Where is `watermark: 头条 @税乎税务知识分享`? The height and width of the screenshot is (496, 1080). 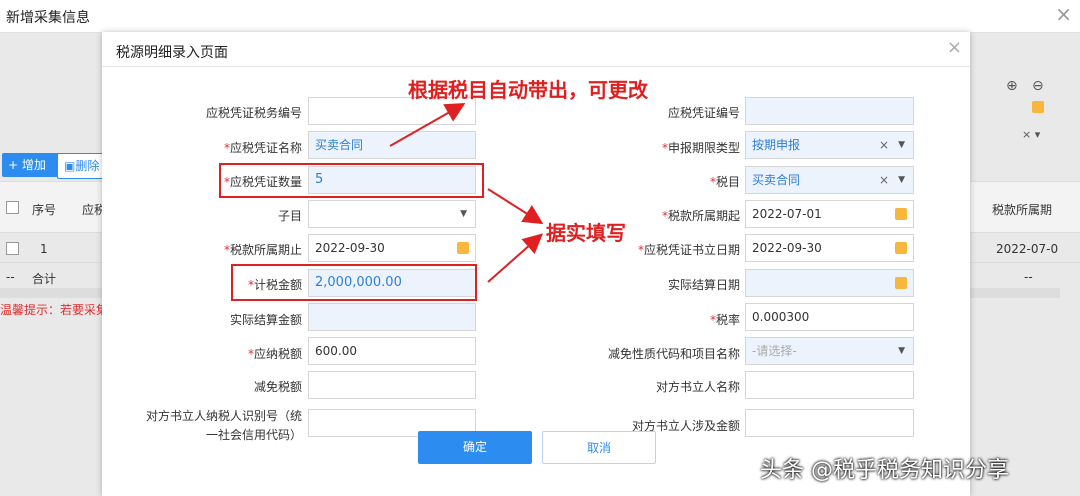
watermark: 头条 @税乎税务知识分享 is located at coordinates (884, 470).